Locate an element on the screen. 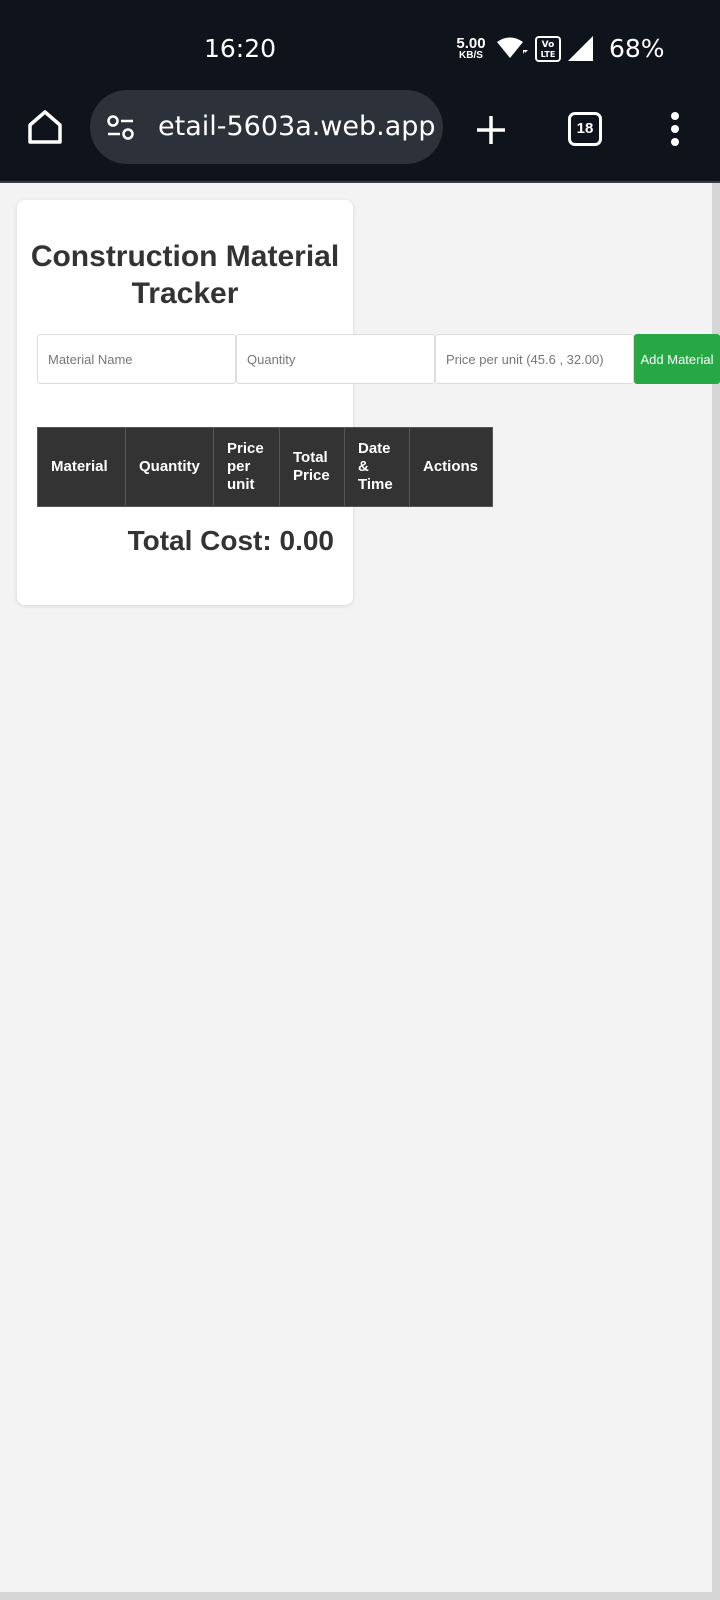  total-cost-label: Total Cost: is located at coordinates (199, 540).